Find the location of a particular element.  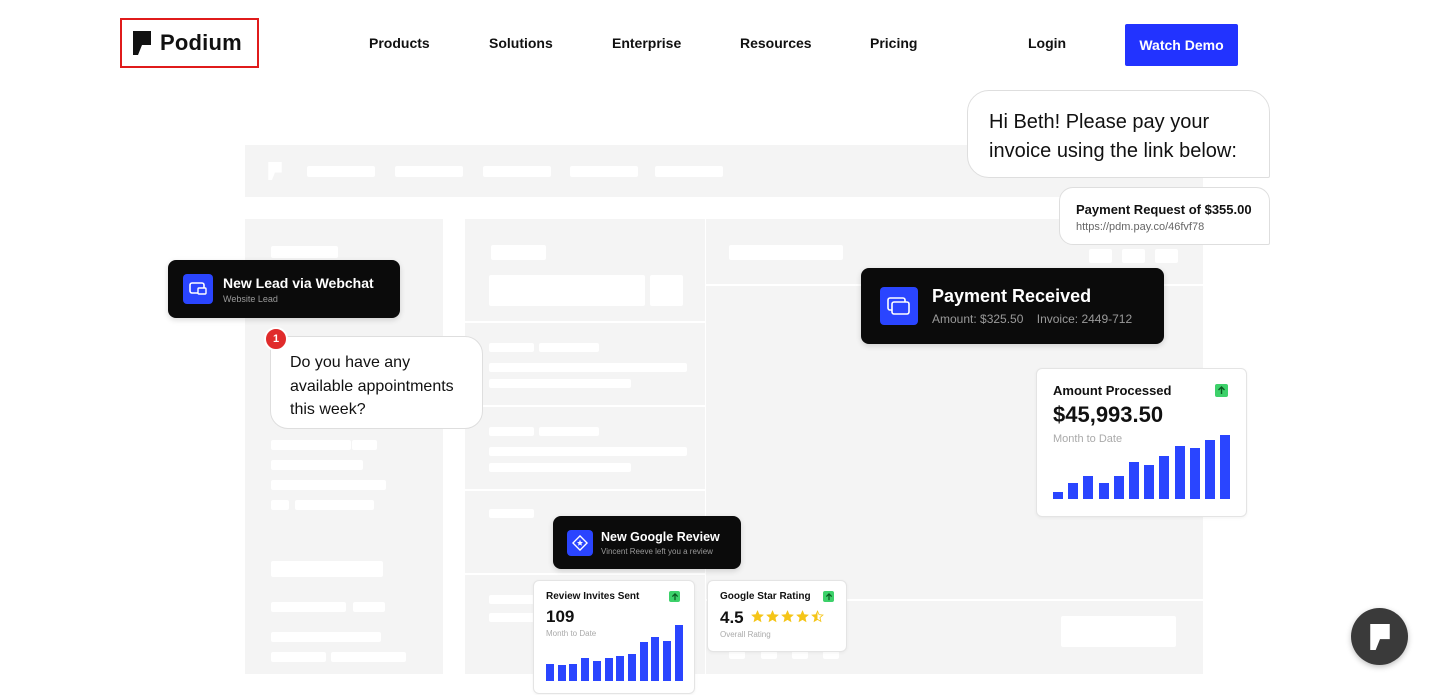

chat-widget-icon is located at coordinates (1379, 636).